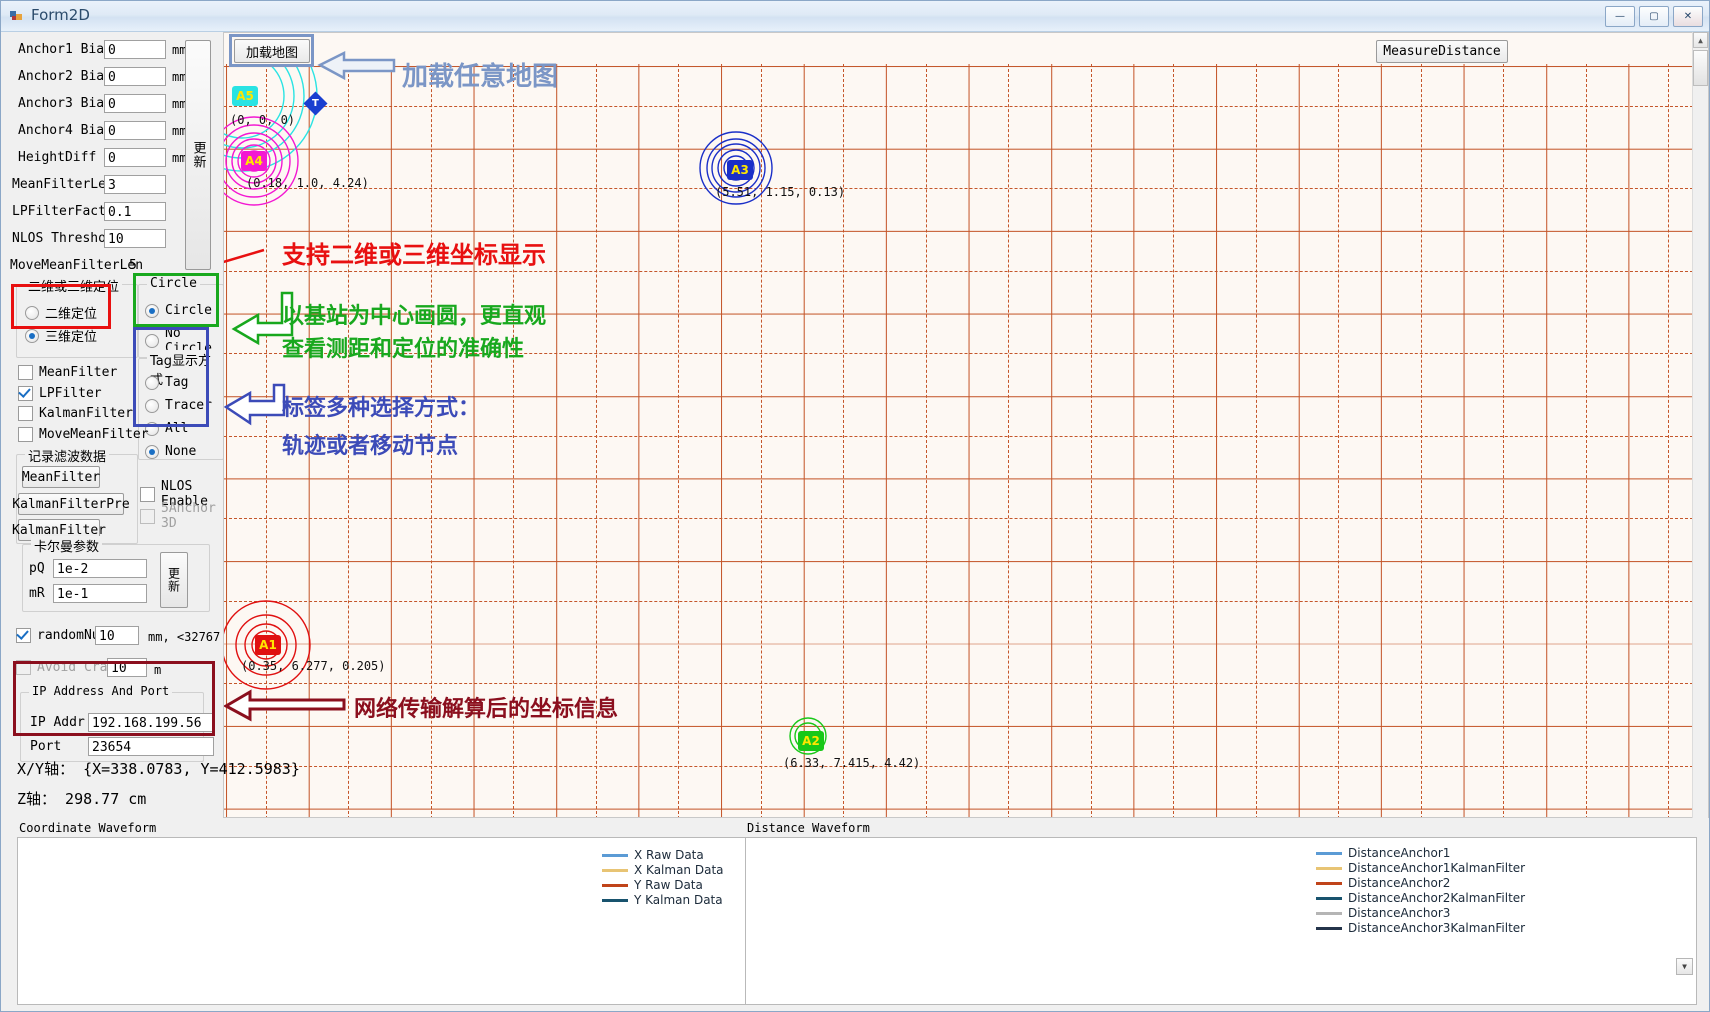  I want to click on field-anchor3-bias: Anchor3 Bias 0 mm, so click(102, 103).